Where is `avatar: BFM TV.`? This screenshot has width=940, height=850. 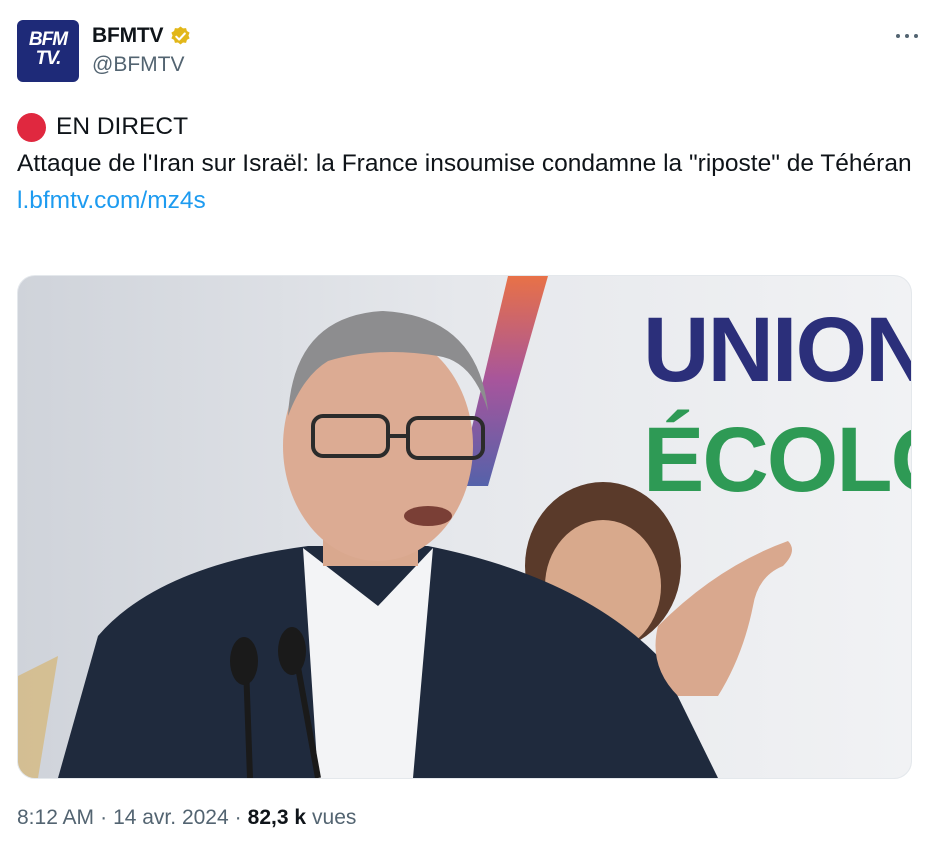 avatar: BFM TV. is located at coordinates (48, 51).